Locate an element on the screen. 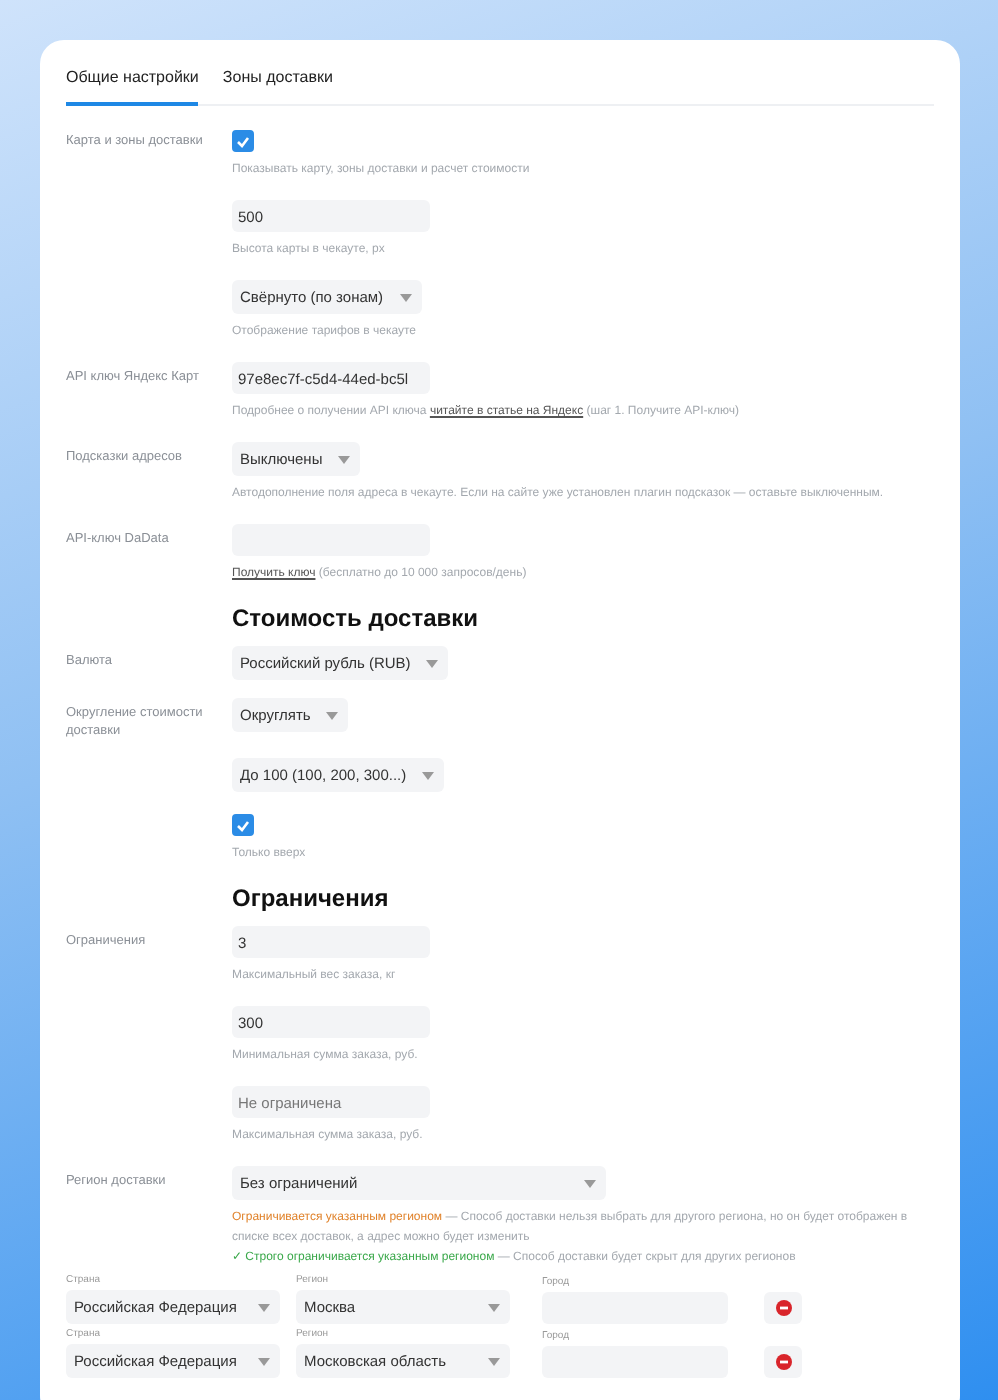  section-heading: Ограничения is located at coordinates (311, 898).